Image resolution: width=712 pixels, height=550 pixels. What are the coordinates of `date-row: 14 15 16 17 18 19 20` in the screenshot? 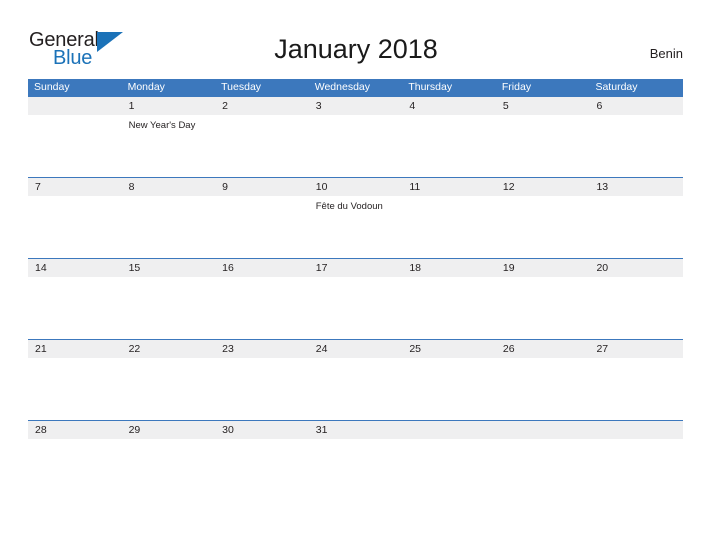 It's located at (355, 268).